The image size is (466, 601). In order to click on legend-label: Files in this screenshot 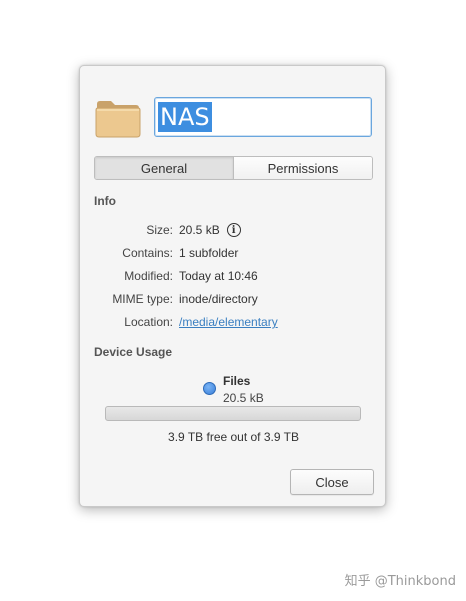, I will do `click(237, 381)`.